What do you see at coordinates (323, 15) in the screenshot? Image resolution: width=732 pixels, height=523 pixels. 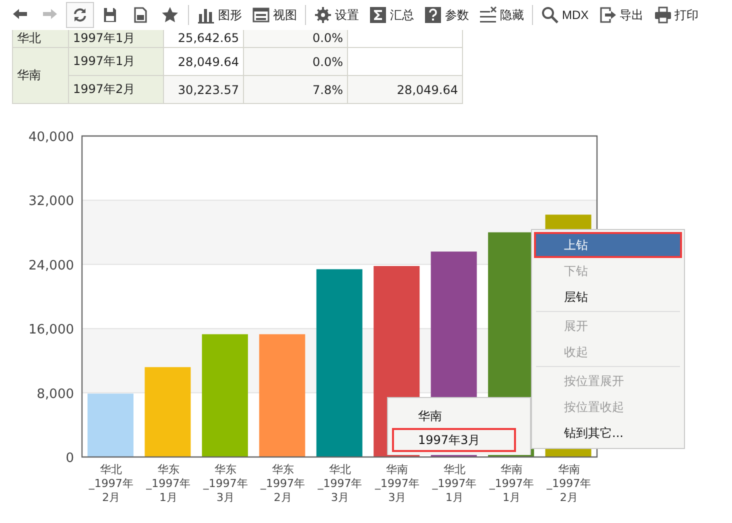 I see `settings-icon` at bounding box center [323, 15].